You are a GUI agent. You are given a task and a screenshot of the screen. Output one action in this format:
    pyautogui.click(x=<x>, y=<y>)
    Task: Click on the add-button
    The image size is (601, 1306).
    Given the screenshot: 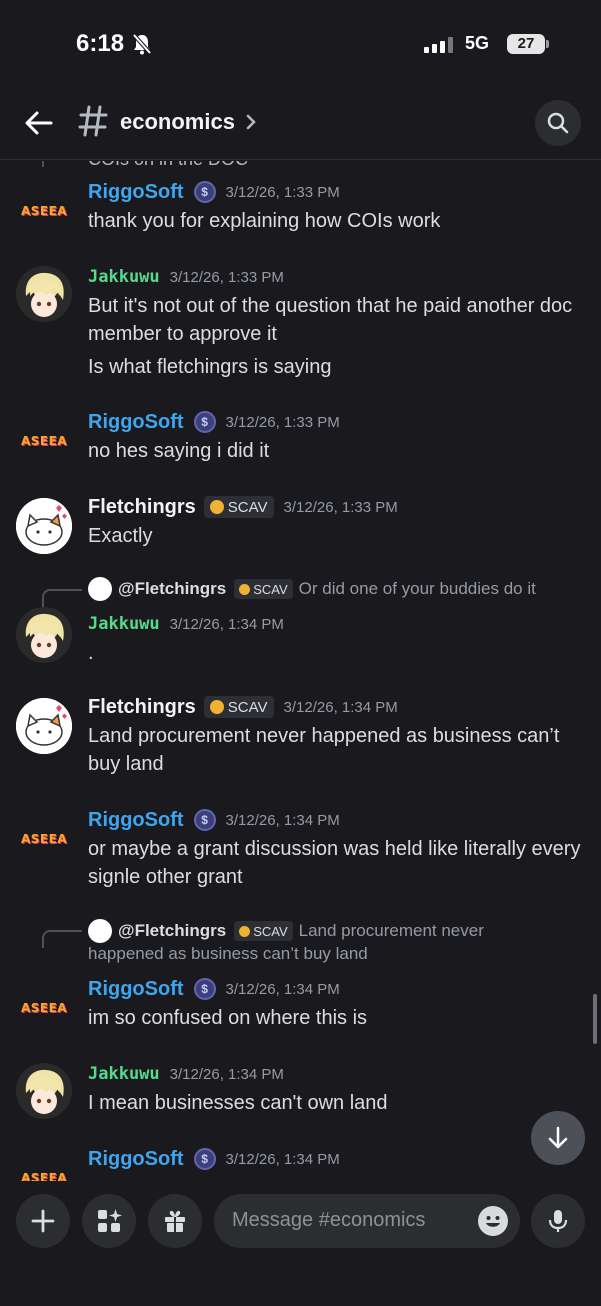 What is the action you would take?
    pyautogui.click(x=43, y=1221)
    